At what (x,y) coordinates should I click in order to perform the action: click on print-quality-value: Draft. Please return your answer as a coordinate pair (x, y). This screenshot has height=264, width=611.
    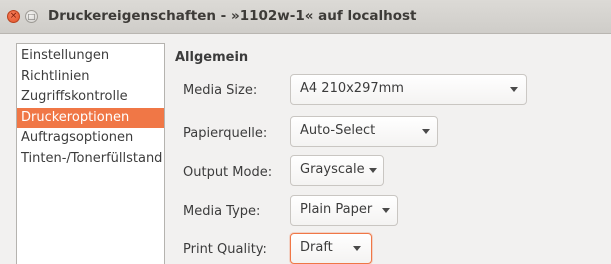
    Looking at the image, I should click on (316, 247).